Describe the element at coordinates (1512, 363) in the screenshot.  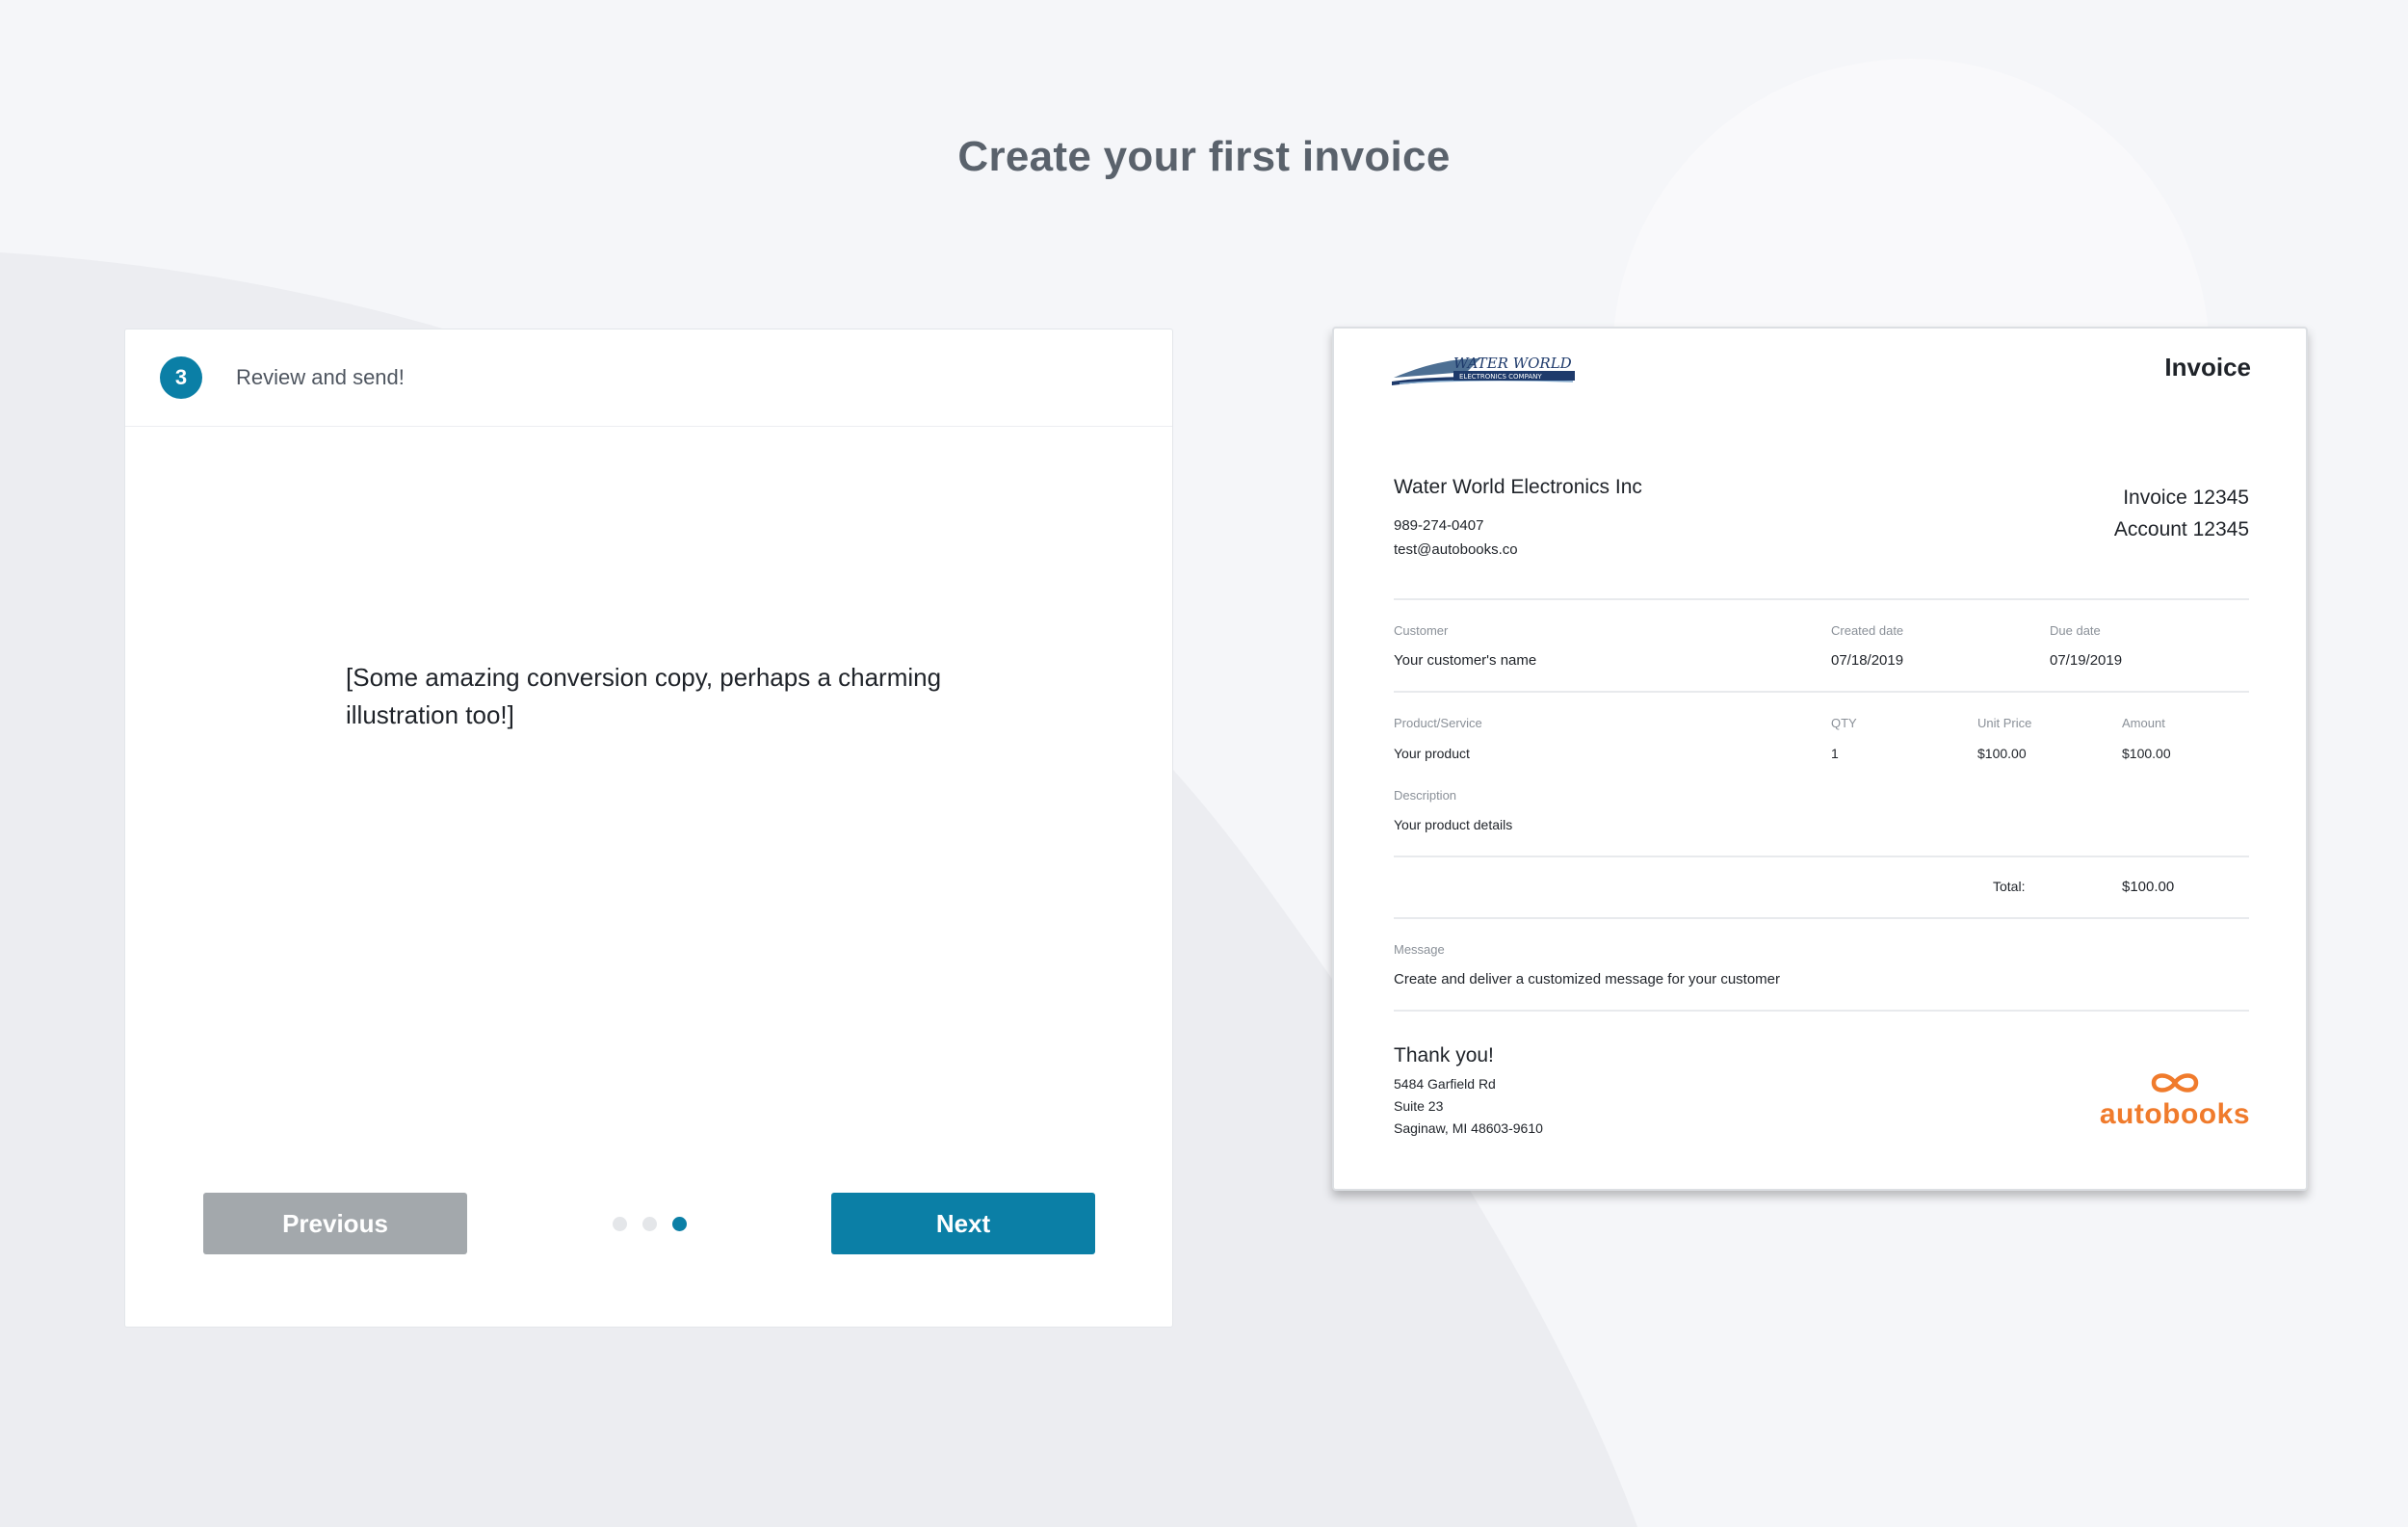
I see `logo-text: WATER WORLD` at that location.